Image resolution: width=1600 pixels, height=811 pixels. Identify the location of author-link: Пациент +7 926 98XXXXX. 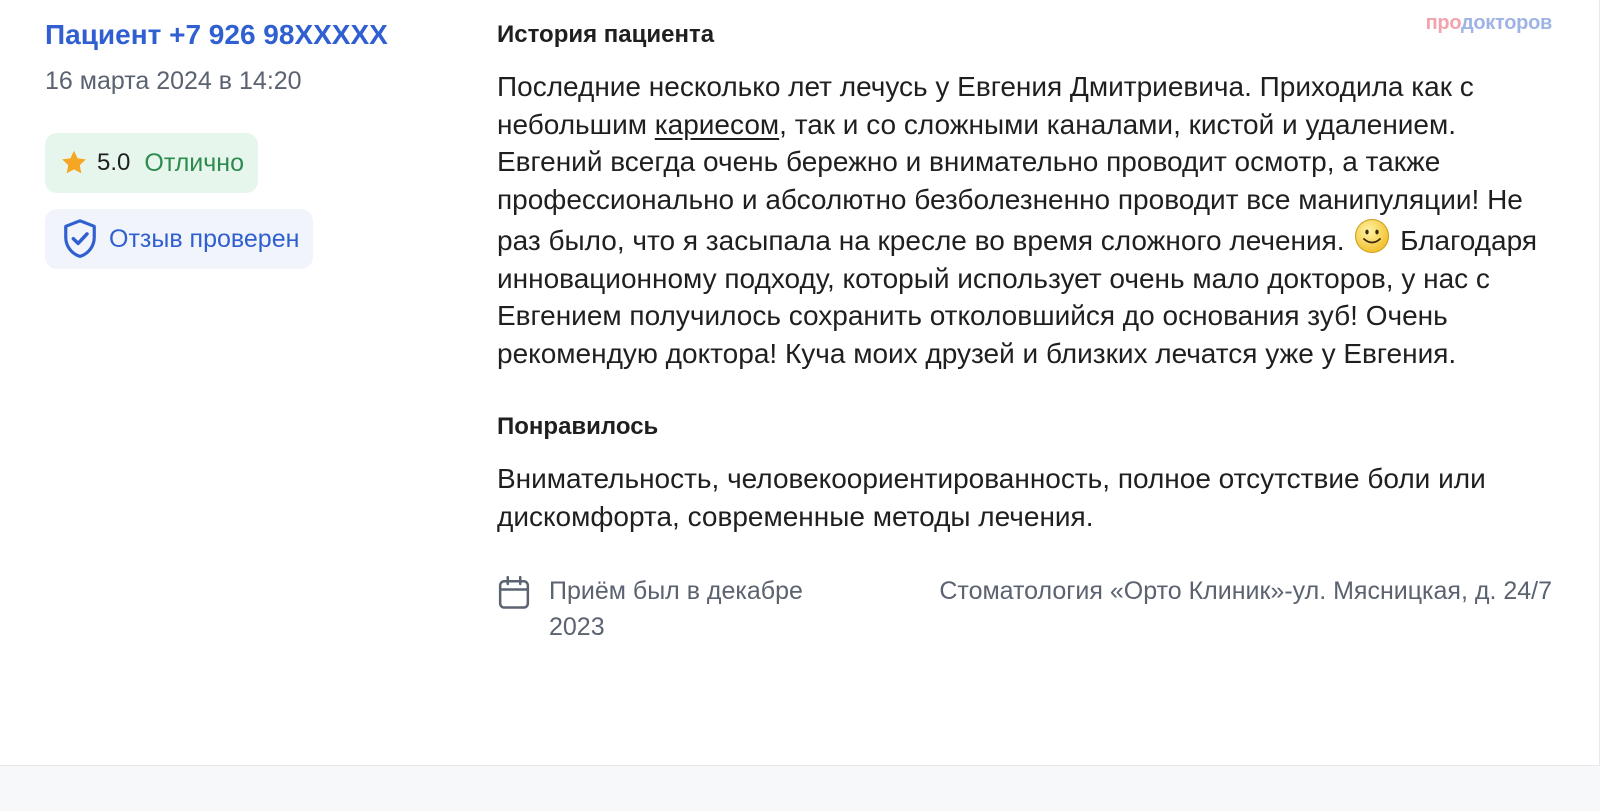
(250, 35).